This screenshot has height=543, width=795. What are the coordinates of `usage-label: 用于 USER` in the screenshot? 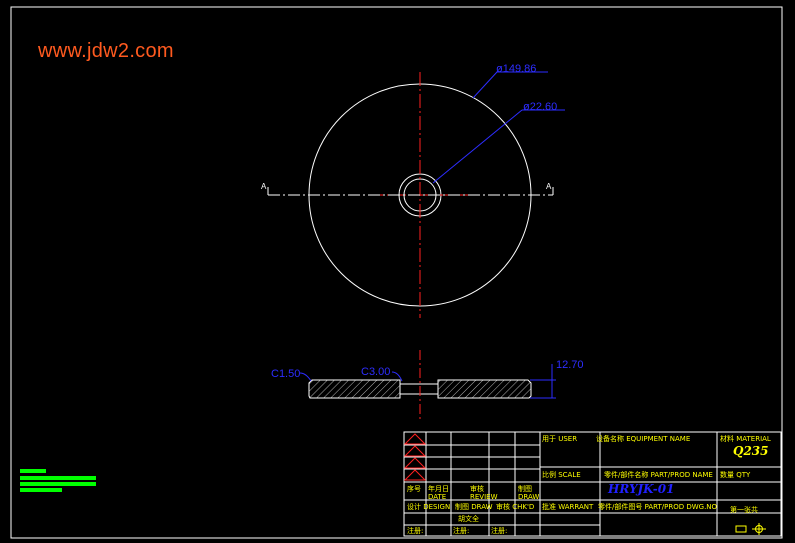 It's located at (560, 439).